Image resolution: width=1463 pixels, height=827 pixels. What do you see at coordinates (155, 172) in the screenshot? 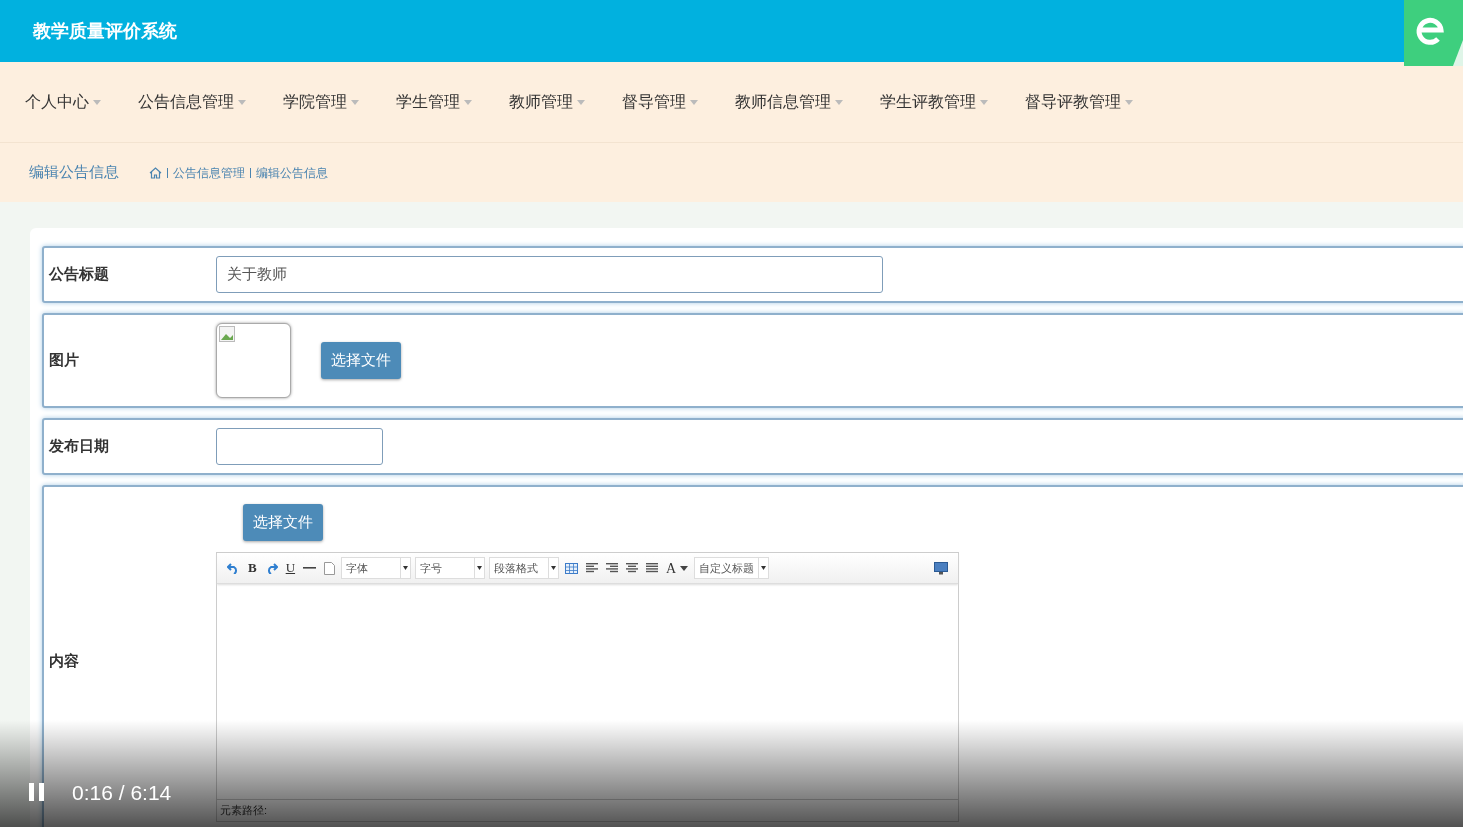
I see `home-icon` at bounding box center [155, 172].